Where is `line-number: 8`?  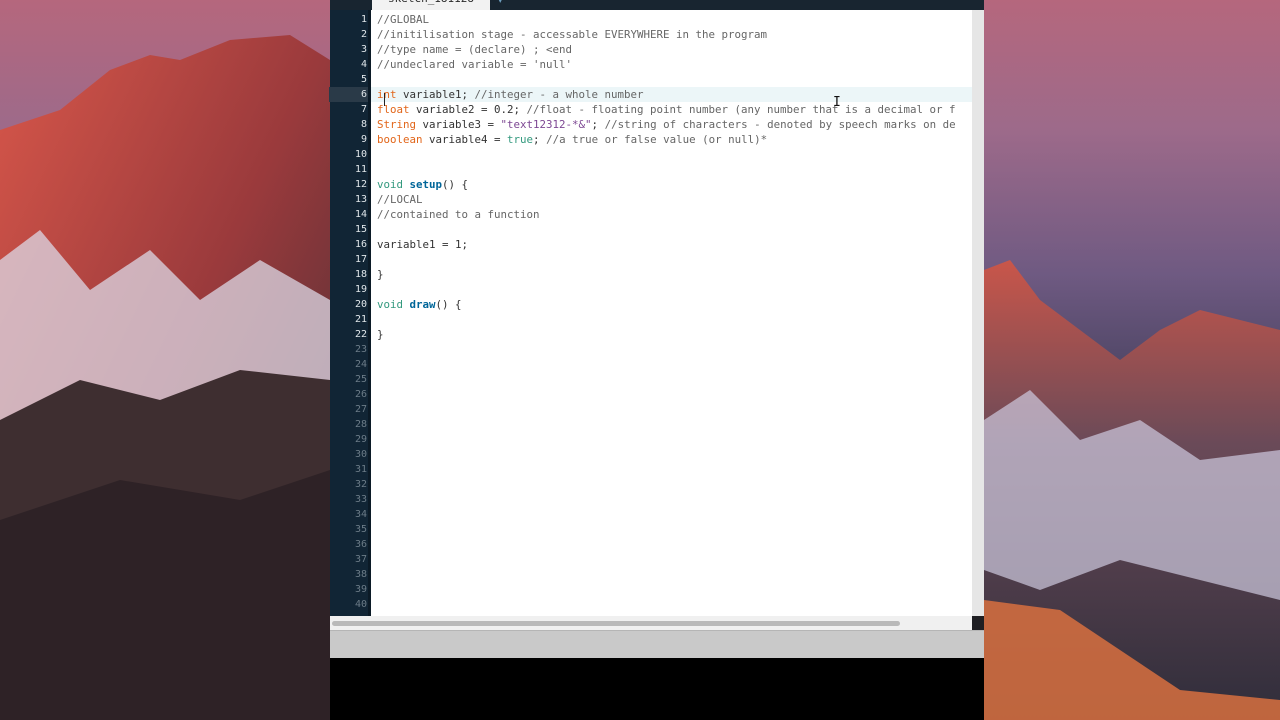 line-number: 8 is located at coordinates (363, 124).